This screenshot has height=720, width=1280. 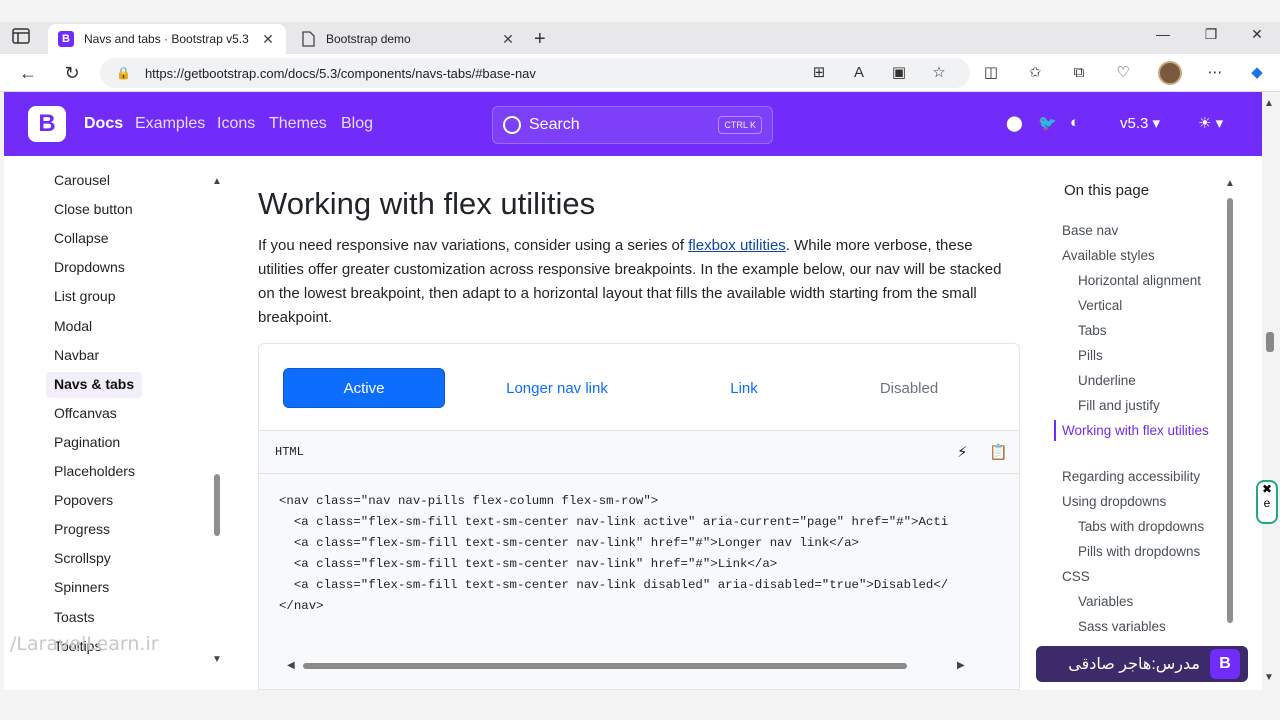 What do you see at coordinates (998, 452) in the screenshot?
I see `copy-clipboard-icon: 📋` at bounding box center [998, 452].